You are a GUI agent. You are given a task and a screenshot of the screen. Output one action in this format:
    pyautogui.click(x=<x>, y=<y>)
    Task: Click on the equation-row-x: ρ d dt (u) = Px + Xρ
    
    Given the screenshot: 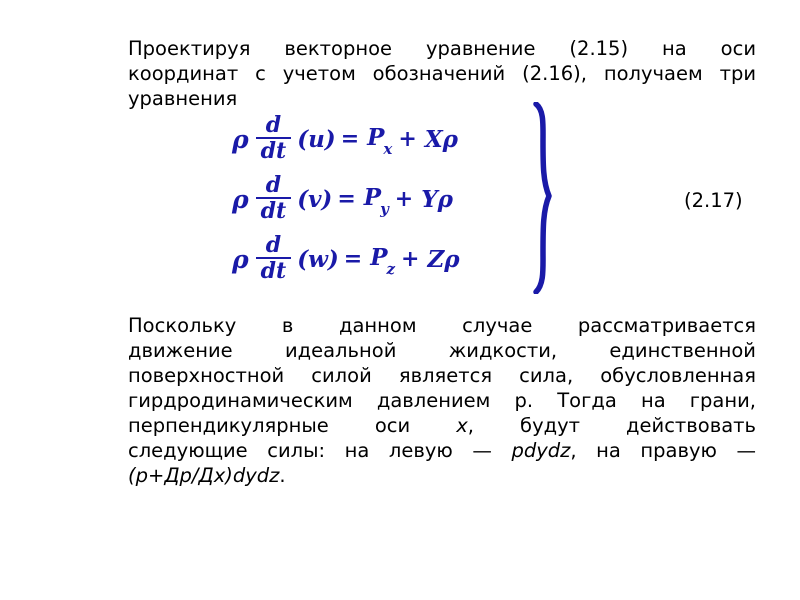 What is the action you would take?
    pyautogui.click(x=392, y=139)
    